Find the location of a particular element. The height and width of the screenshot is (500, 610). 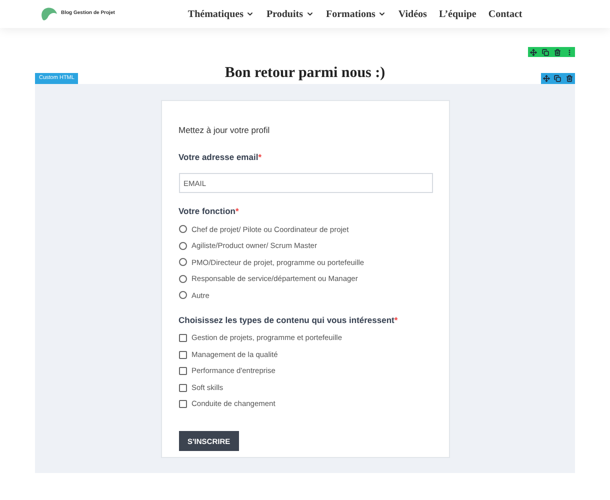

nav-link: Produits is located at coordinates (290, 14).